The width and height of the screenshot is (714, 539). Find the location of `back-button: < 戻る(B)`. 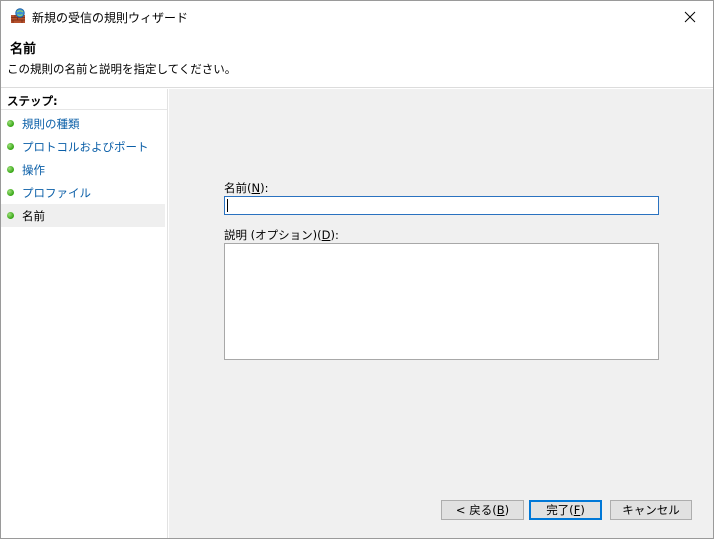

back-button: < 戻る(B) is located at coordinates (482, 510).